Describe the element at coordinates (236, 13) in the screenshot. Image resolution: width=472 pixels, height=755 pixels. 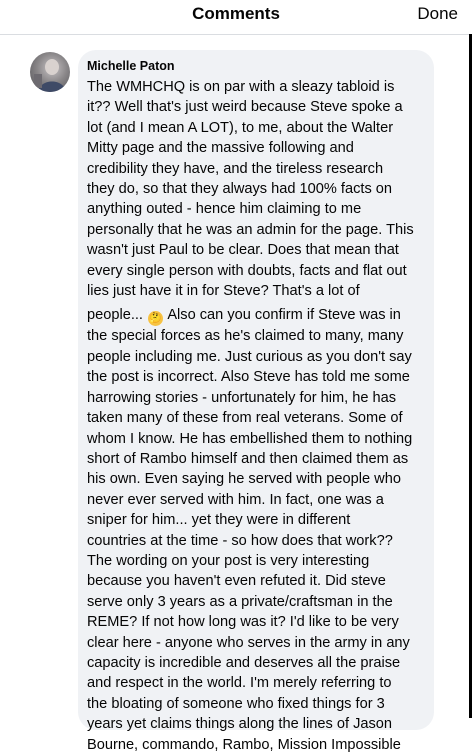
I see `header-title: Comments` at that location.